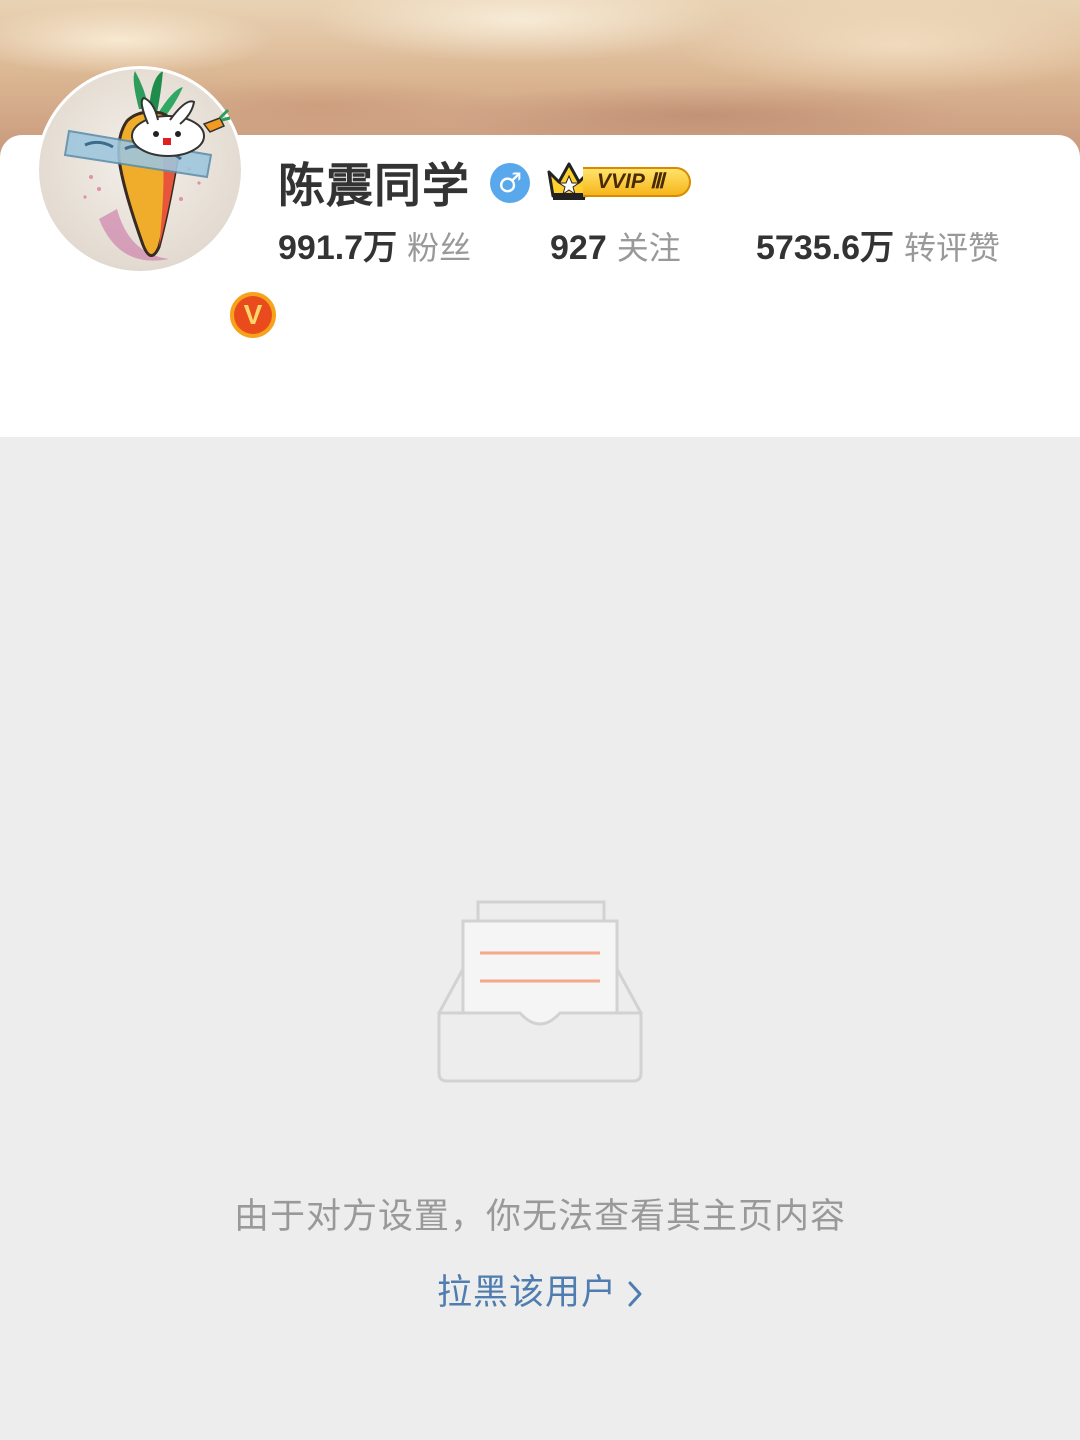  What do you see at coordinates (952, 248) in the screenshot?
I see `stat-label: 转评赞` at bounding box center [952, 248].